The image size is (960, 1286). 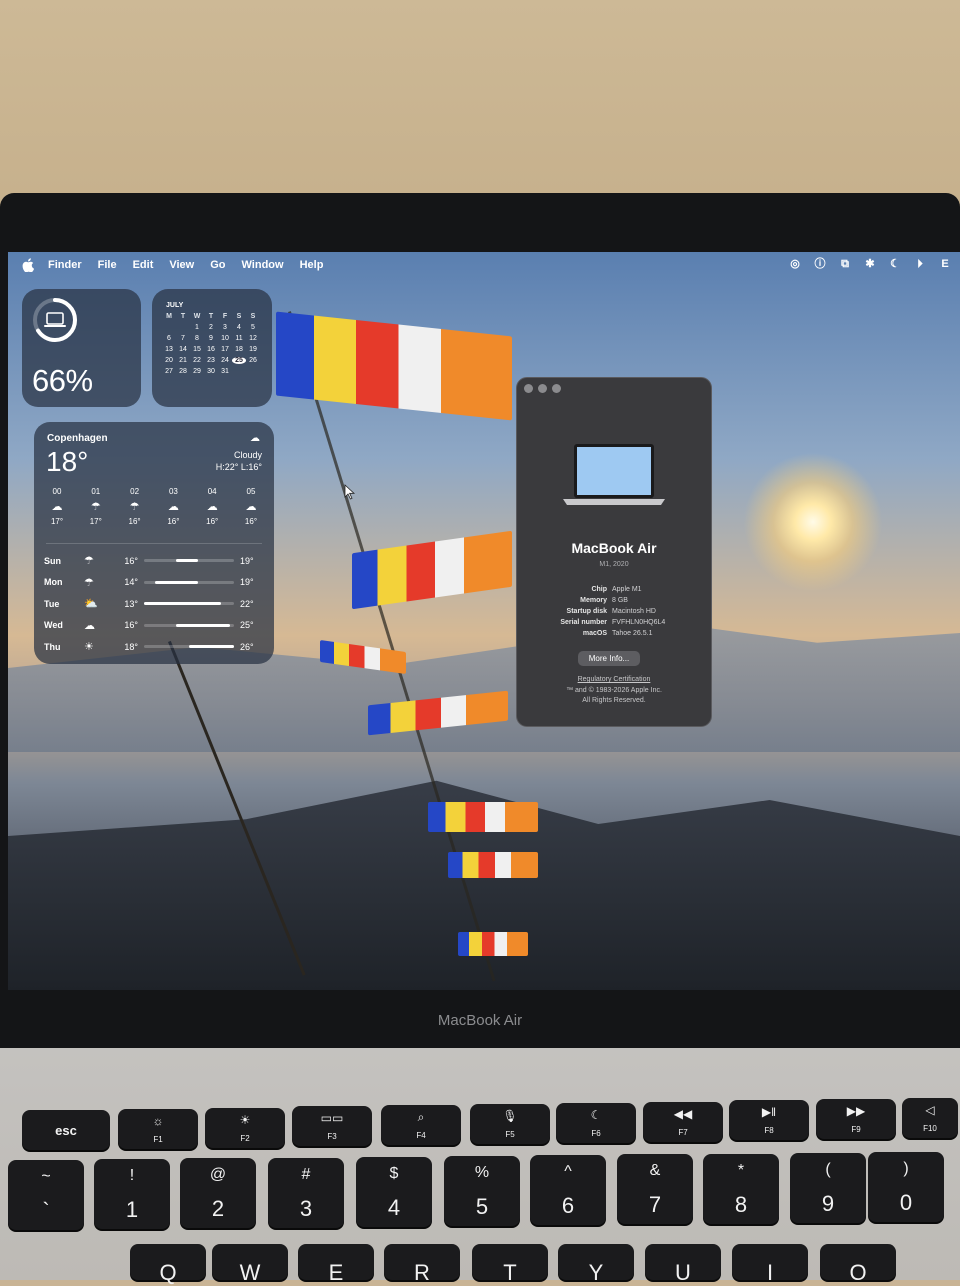 What do you see at coordinates (568, 1190) in the screenshot?
I see `key-6: ^ 6` at bounding box center [568, 1190].